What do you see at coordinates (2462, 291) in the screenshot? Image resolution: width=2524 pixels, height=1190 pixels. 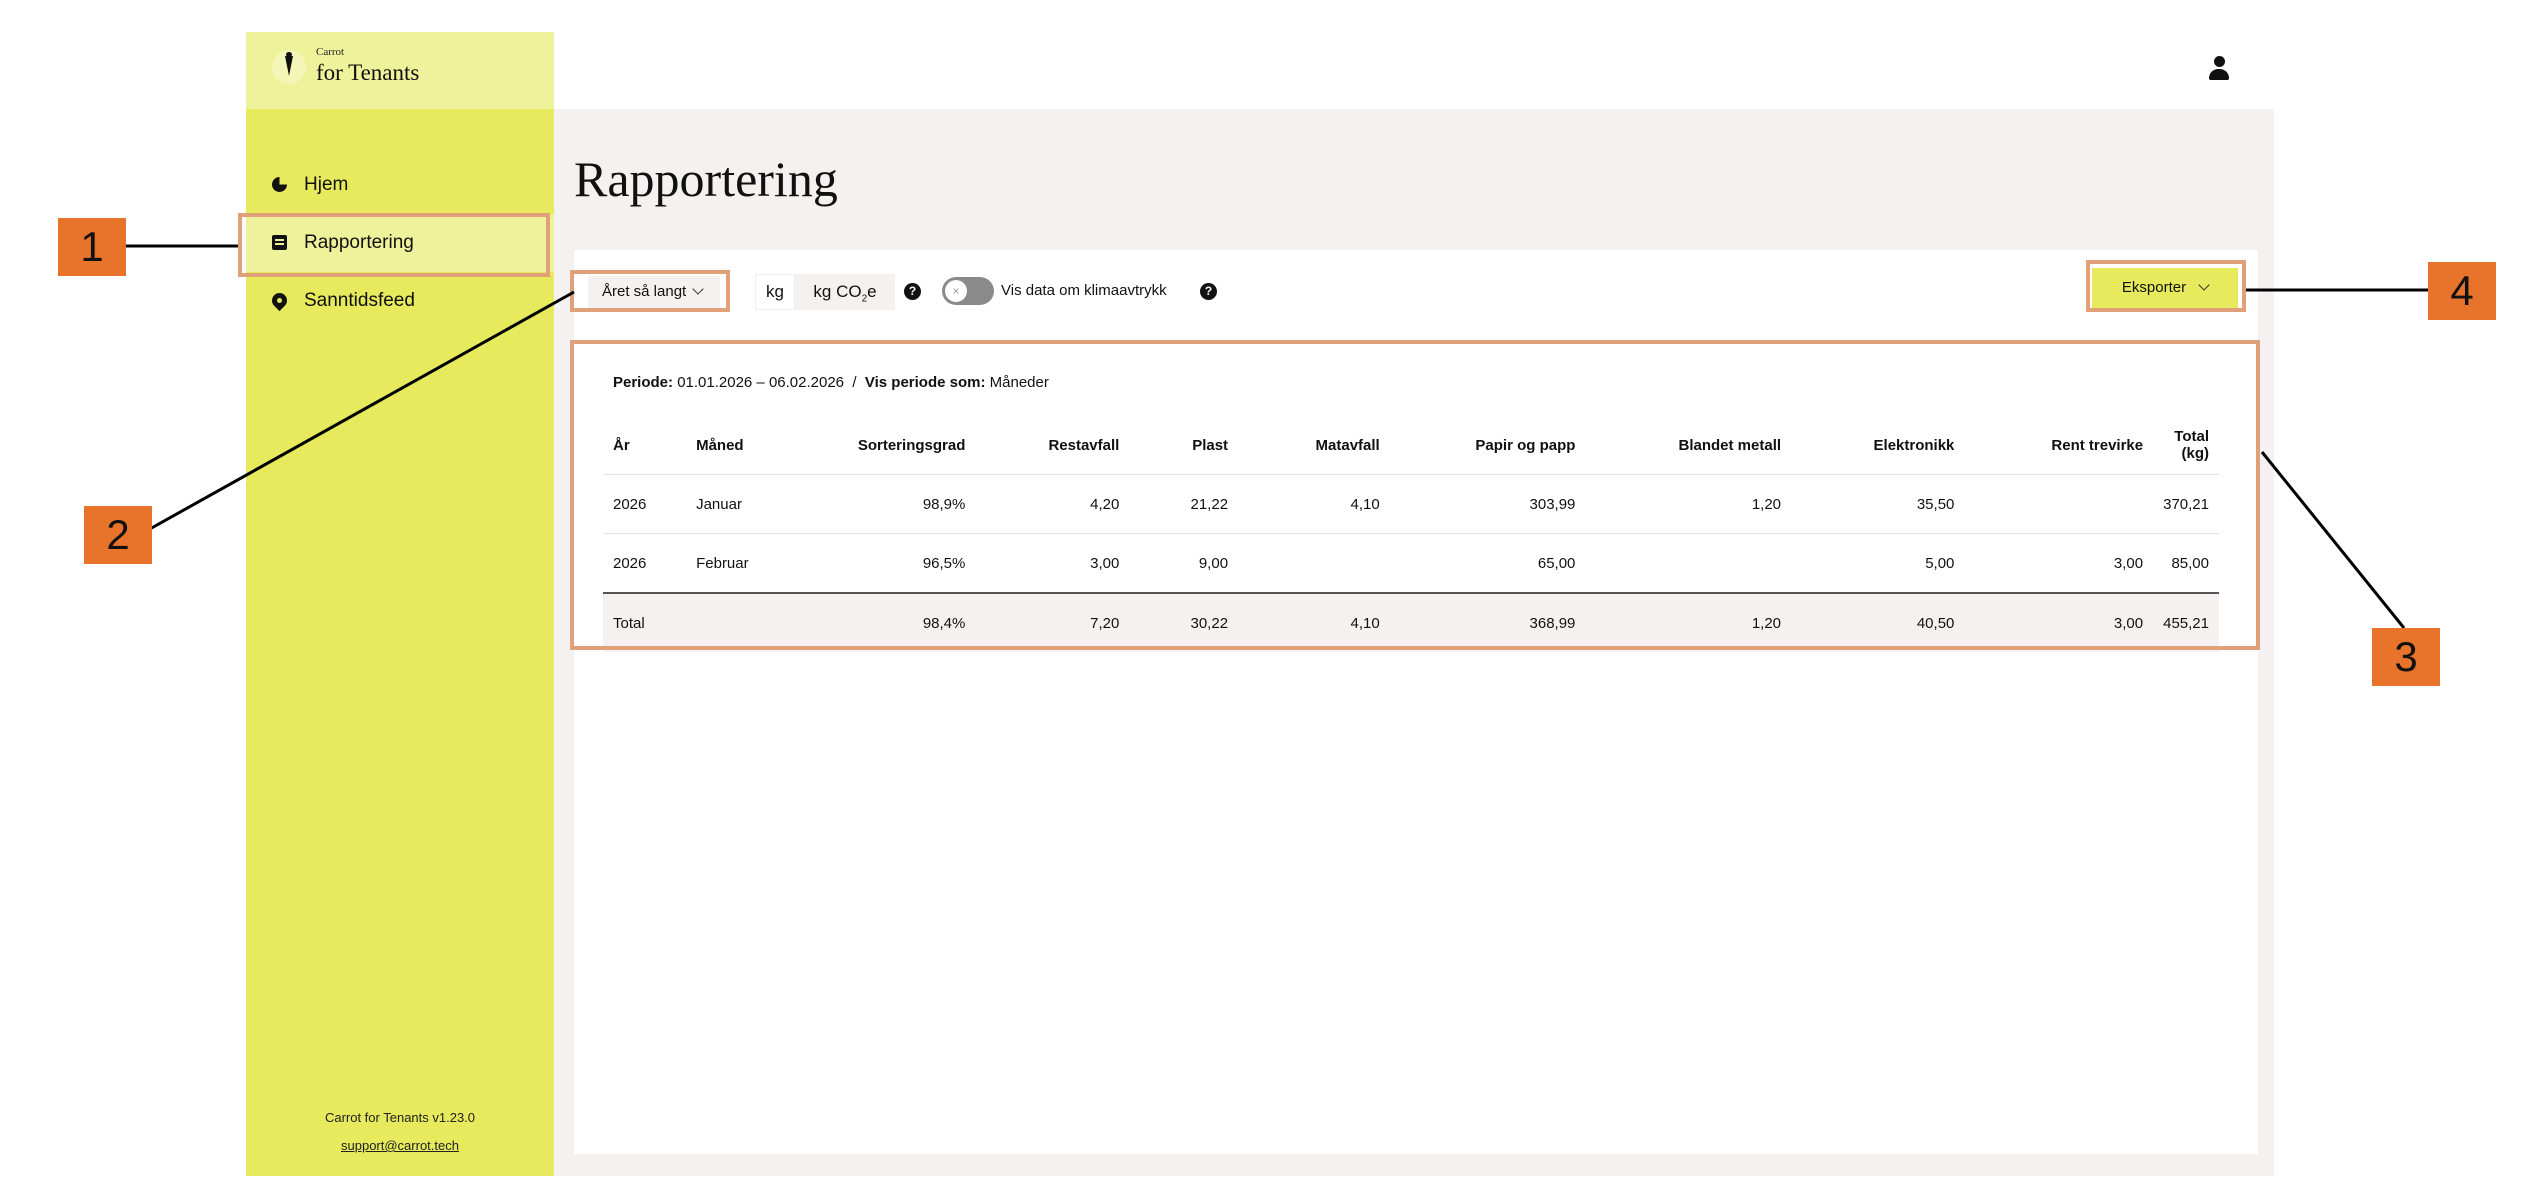 I see `annotation-badge-4: 4` at bounding box center [2462, 291].